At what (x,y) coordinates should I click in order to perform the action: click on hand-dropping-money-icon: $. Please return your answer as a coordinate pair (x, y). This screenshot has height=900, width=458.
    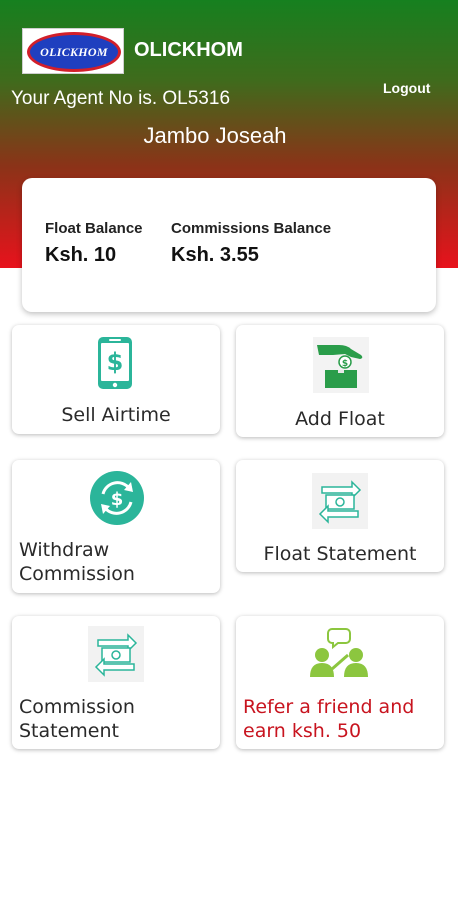
    Looking at the image, I should click on (341, 365).